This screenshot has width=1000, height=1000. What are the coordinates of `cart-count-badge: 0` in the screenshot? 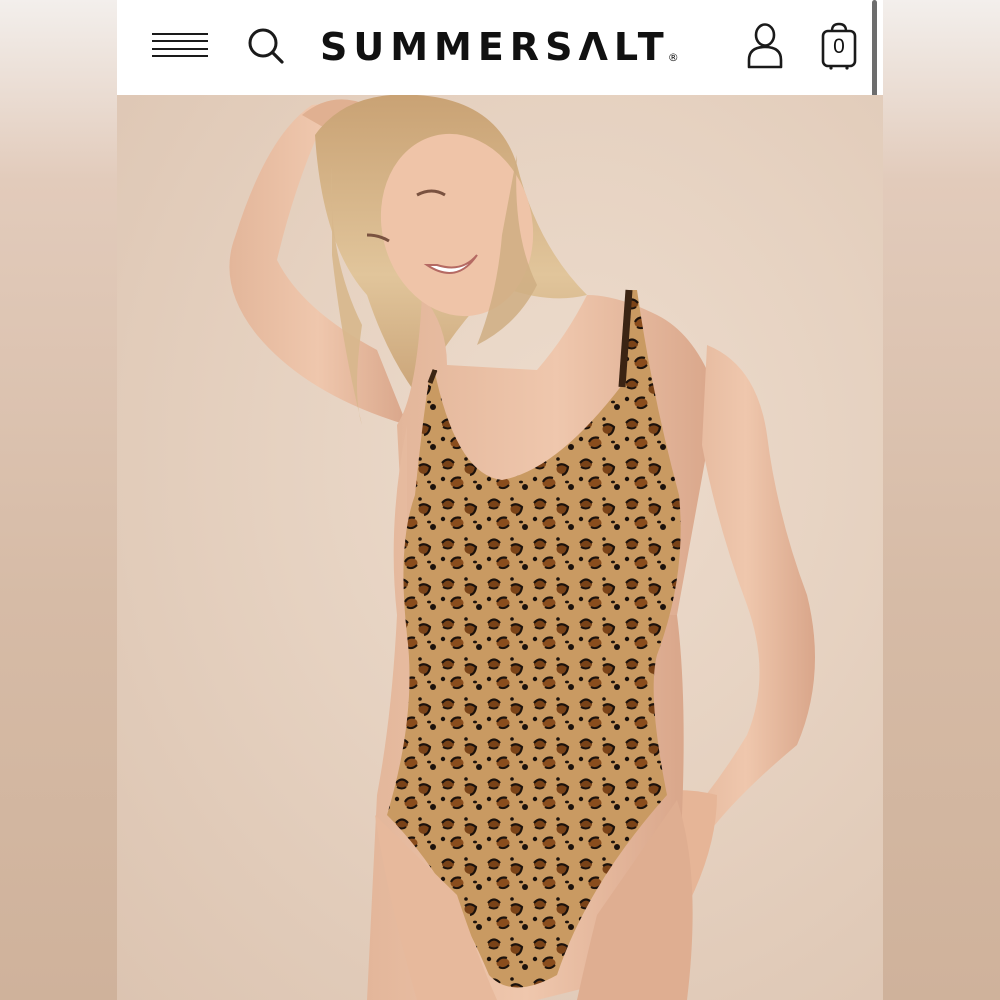 It's located at (839, 46).